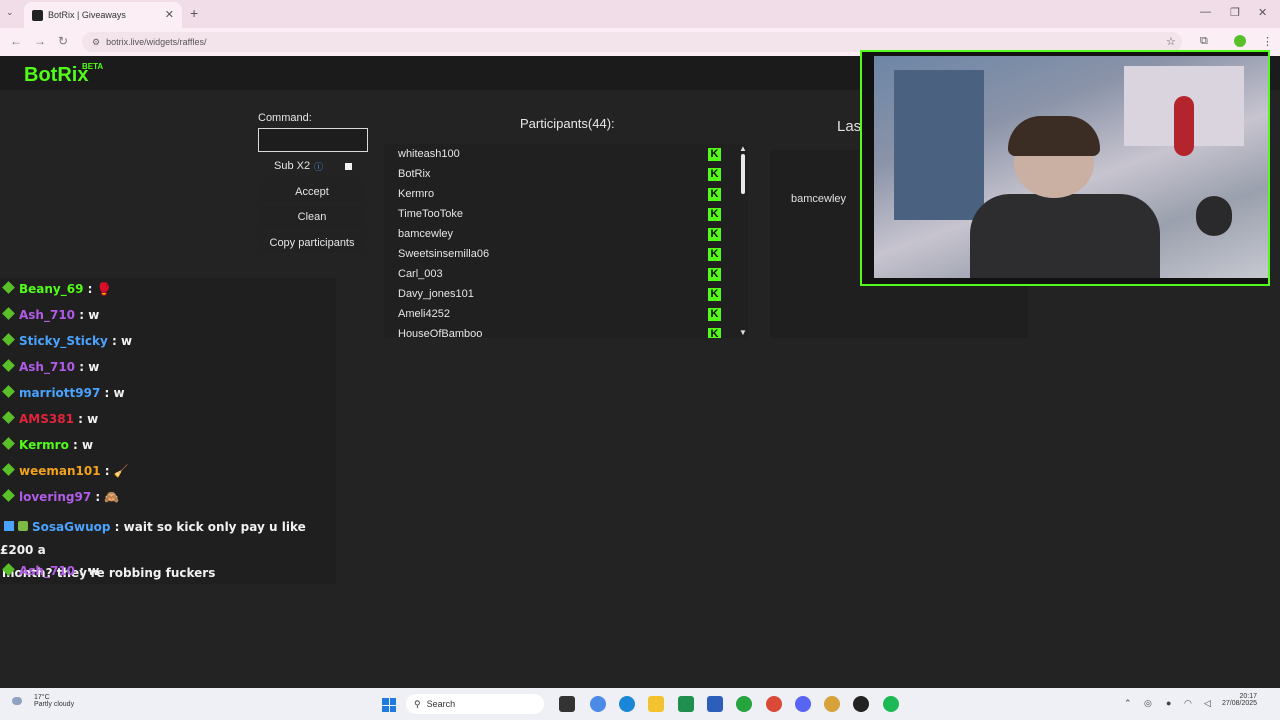  I want to click on participant-name: Ameli4252, so click(424, 314).